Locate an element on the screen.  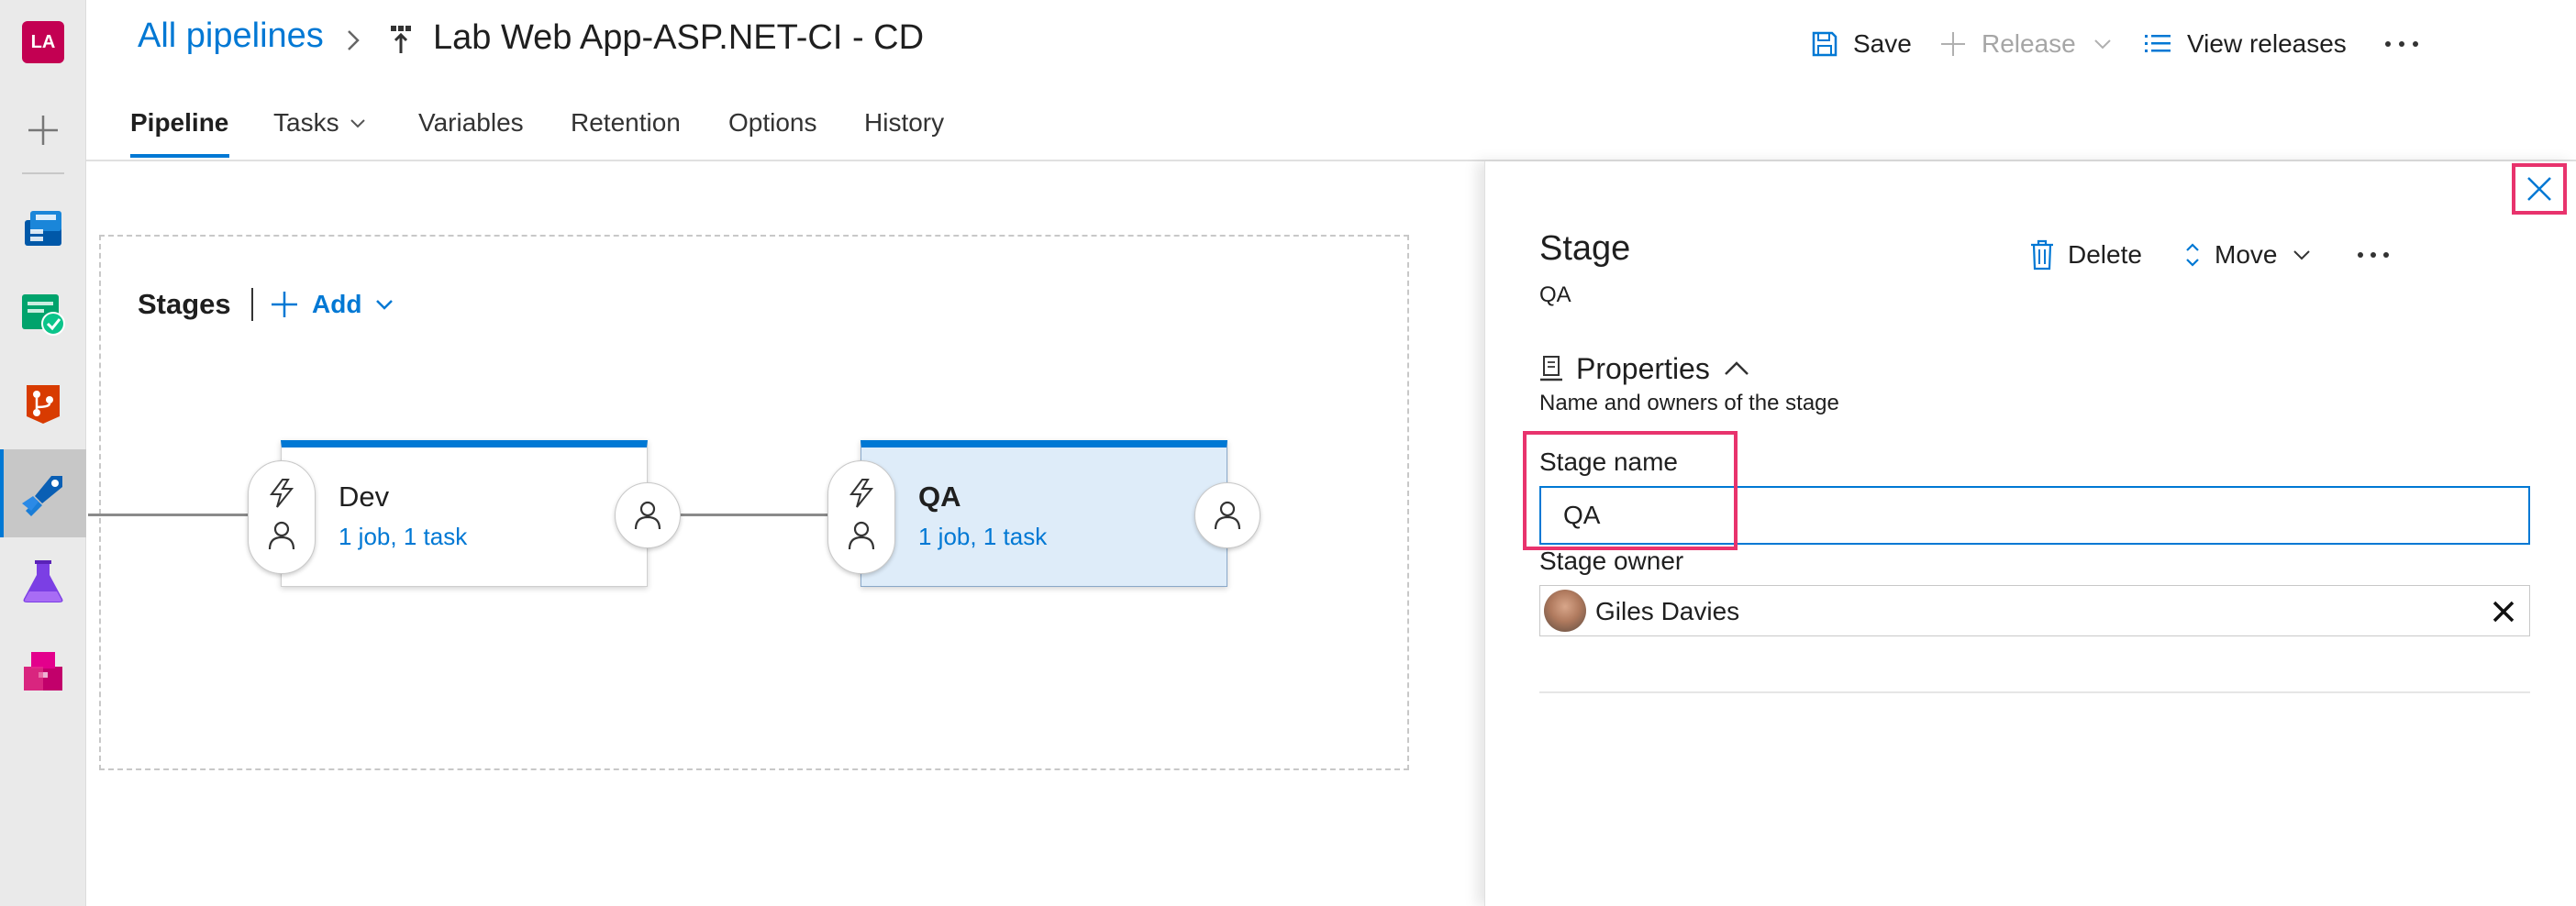
save-button: Save is located at coordinates (1861, 44).